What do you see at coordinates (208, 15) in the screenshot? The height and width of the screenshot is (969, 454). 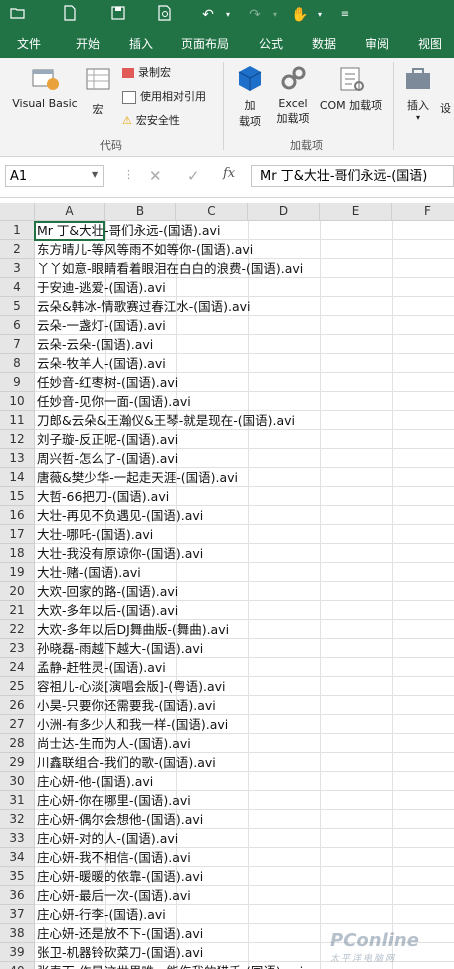 I see `undo-icon: ↶` at bounding box center [208, 15].